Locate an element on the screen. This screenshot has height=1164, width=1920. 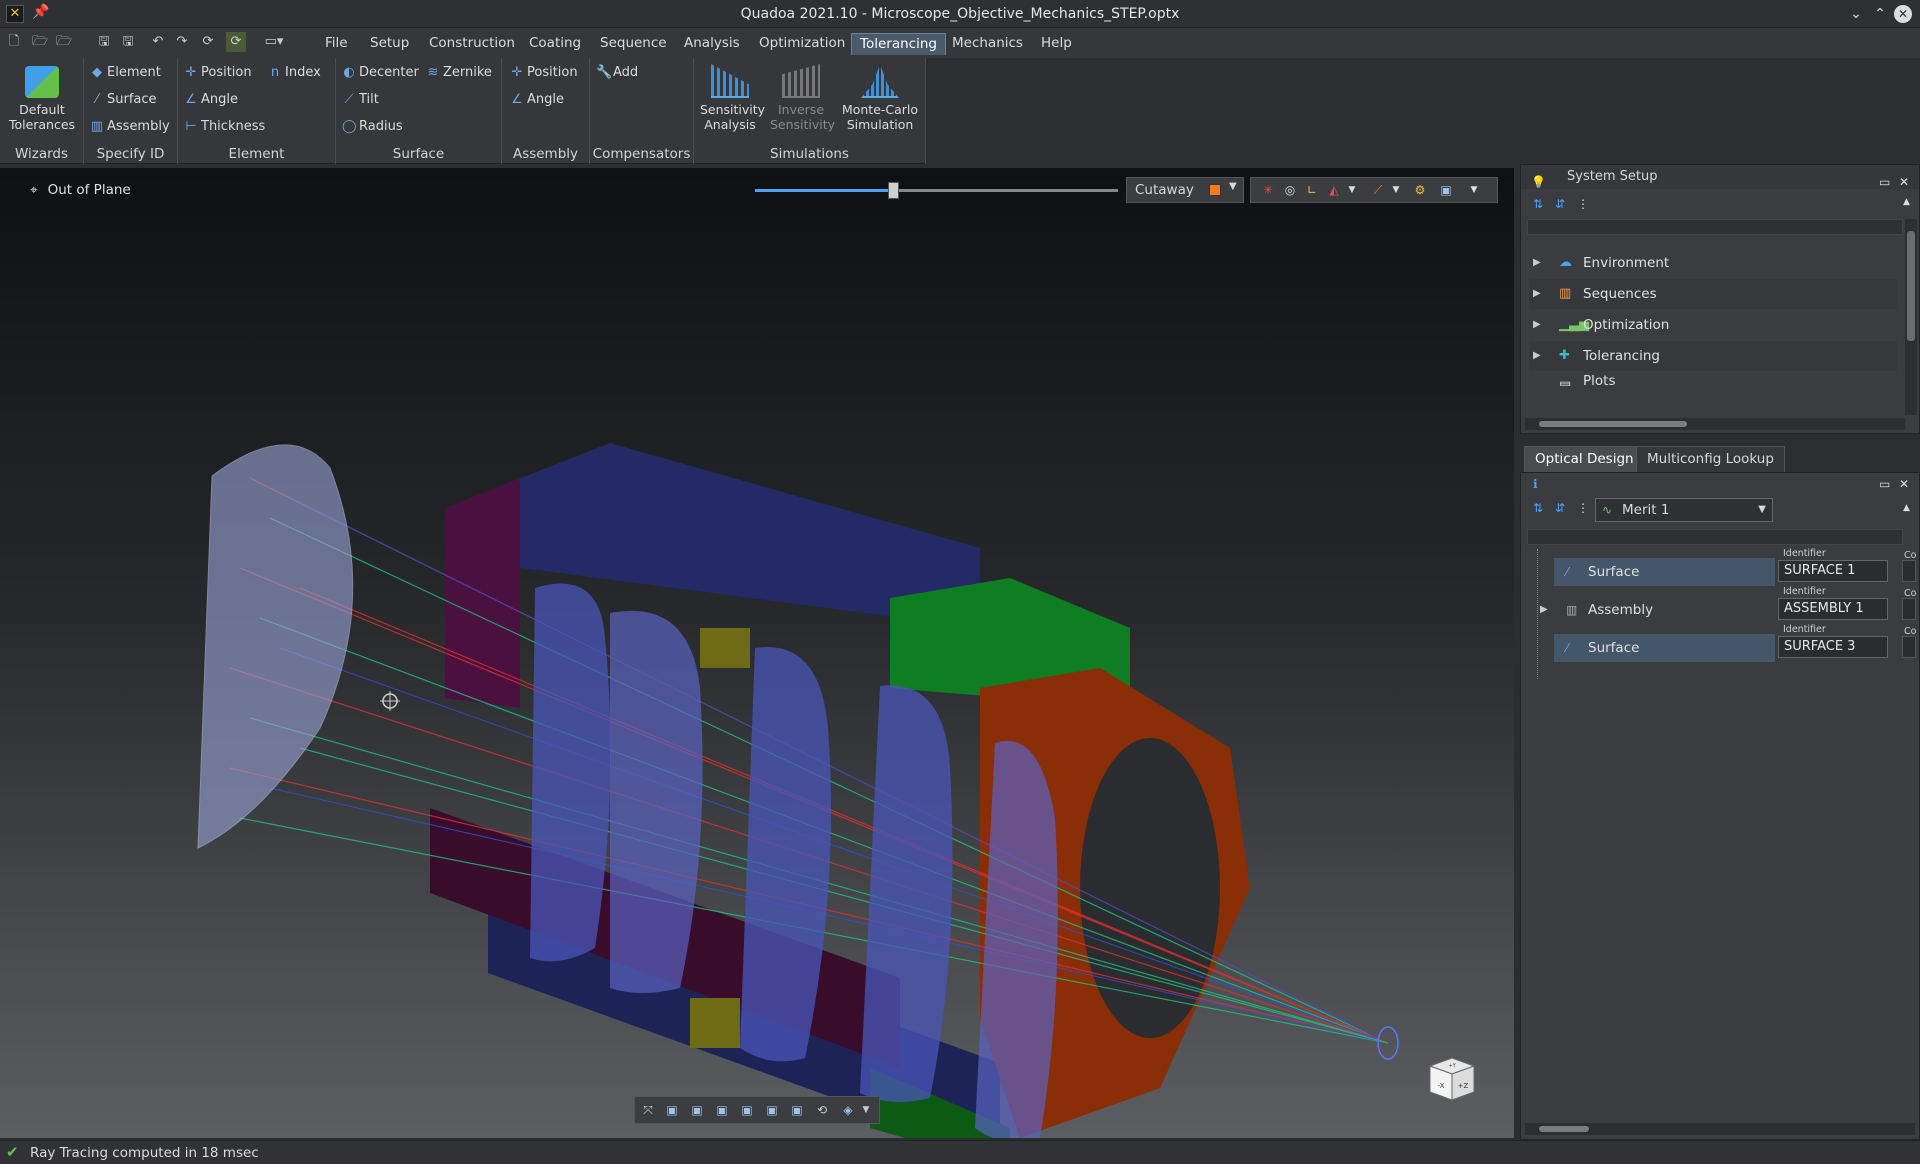
surface-tilt-button: ⟋ Tilt is located at coordinates (360, 99).